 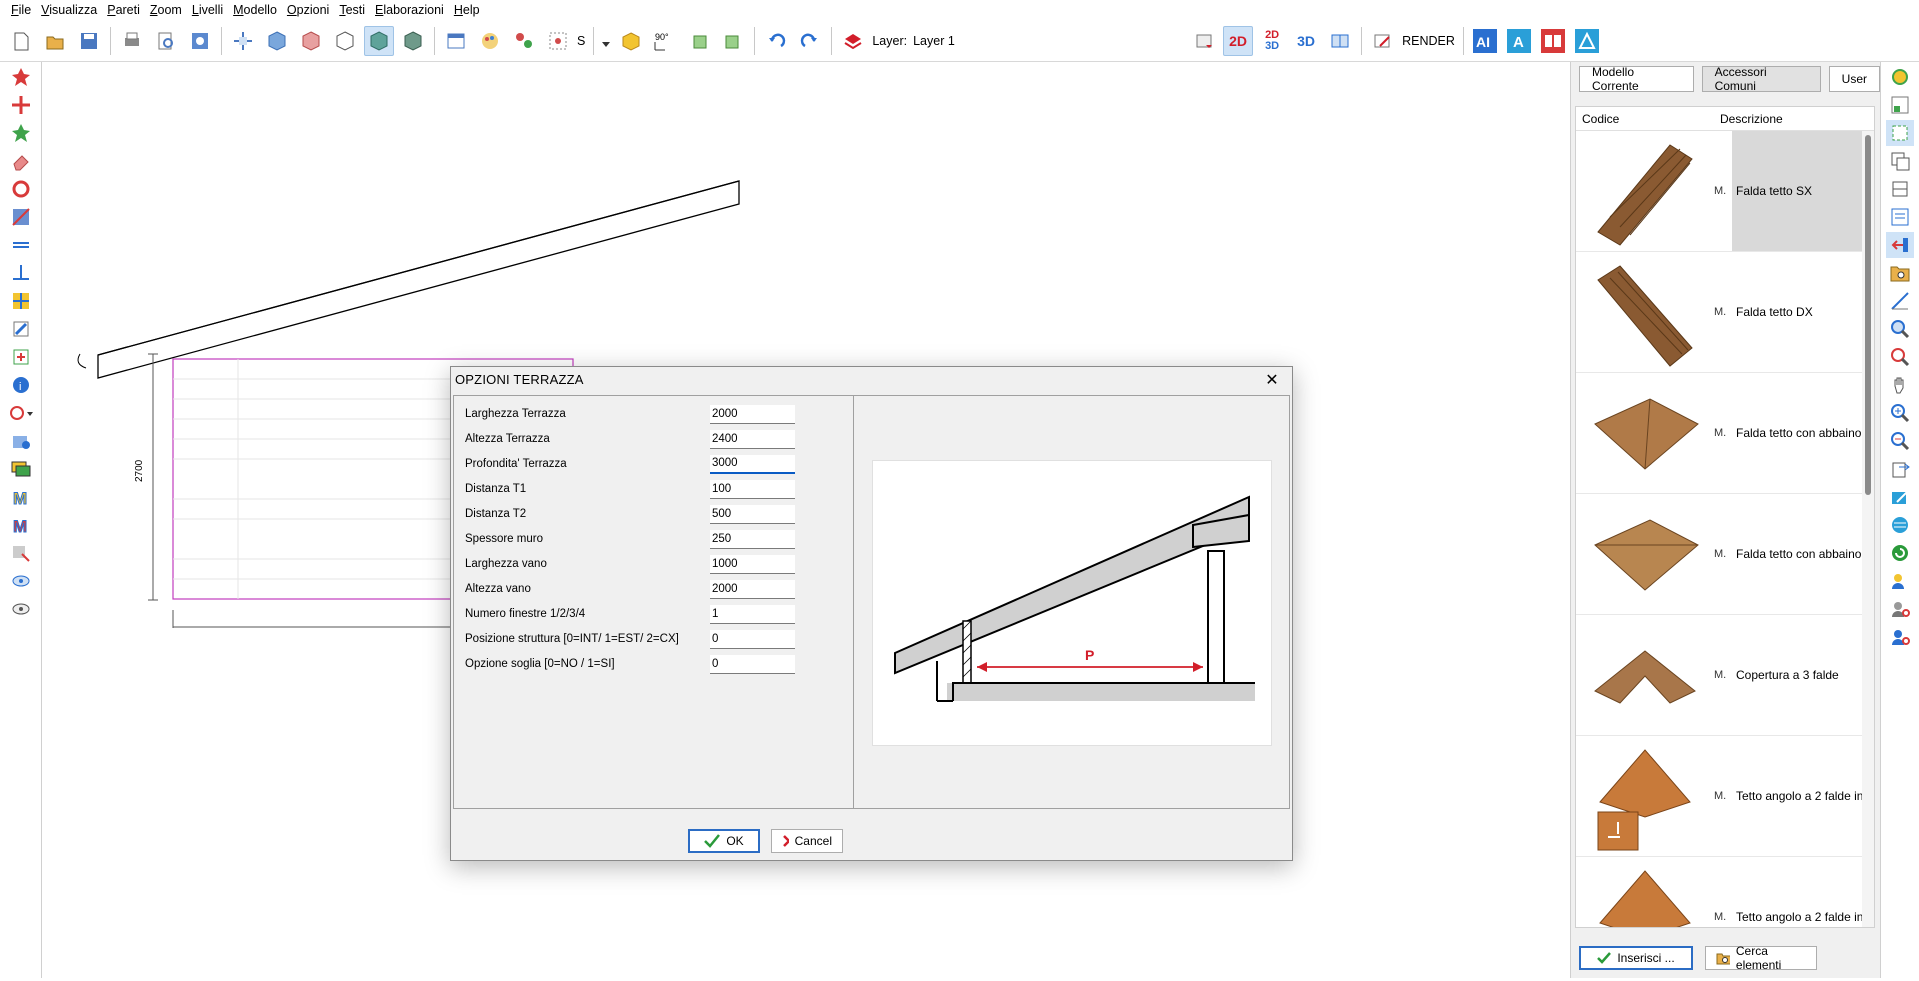 What do you see at coordinates (166, 41) in the screenshot?
I see `print-preview-icon` at bounding box center [166, 41].